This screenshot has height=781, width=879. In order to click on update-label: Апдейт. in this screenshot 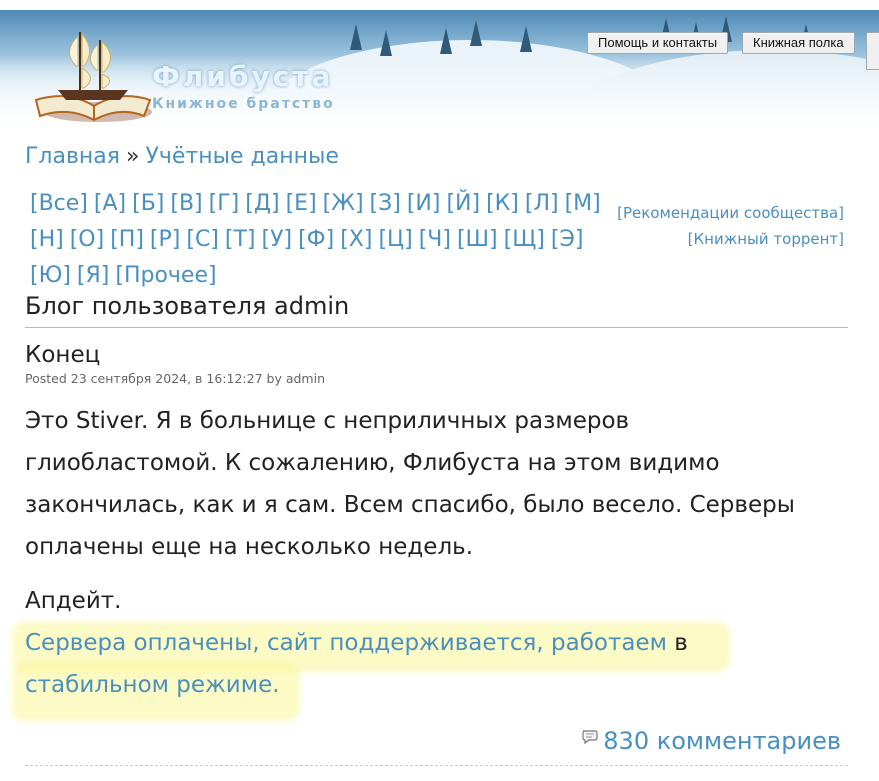, I will do `click(73, 601)`.